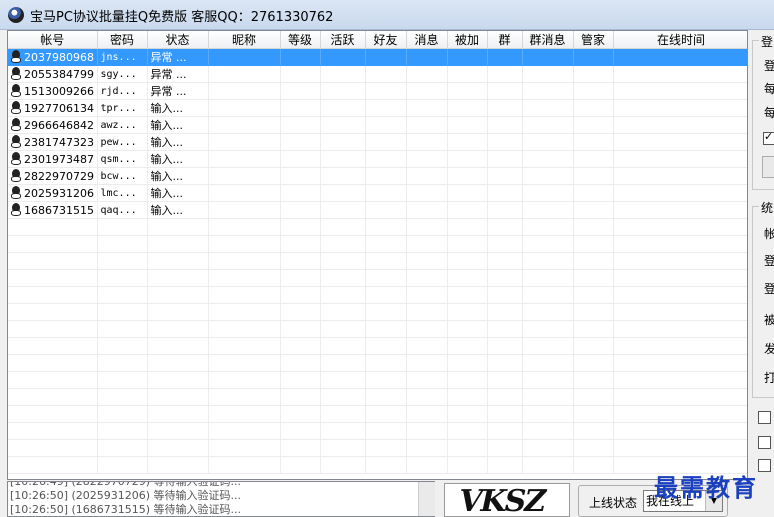  Describe the element at coordinates (768, 137) in the screenshot. I see `login-option-checkbox` at that location.